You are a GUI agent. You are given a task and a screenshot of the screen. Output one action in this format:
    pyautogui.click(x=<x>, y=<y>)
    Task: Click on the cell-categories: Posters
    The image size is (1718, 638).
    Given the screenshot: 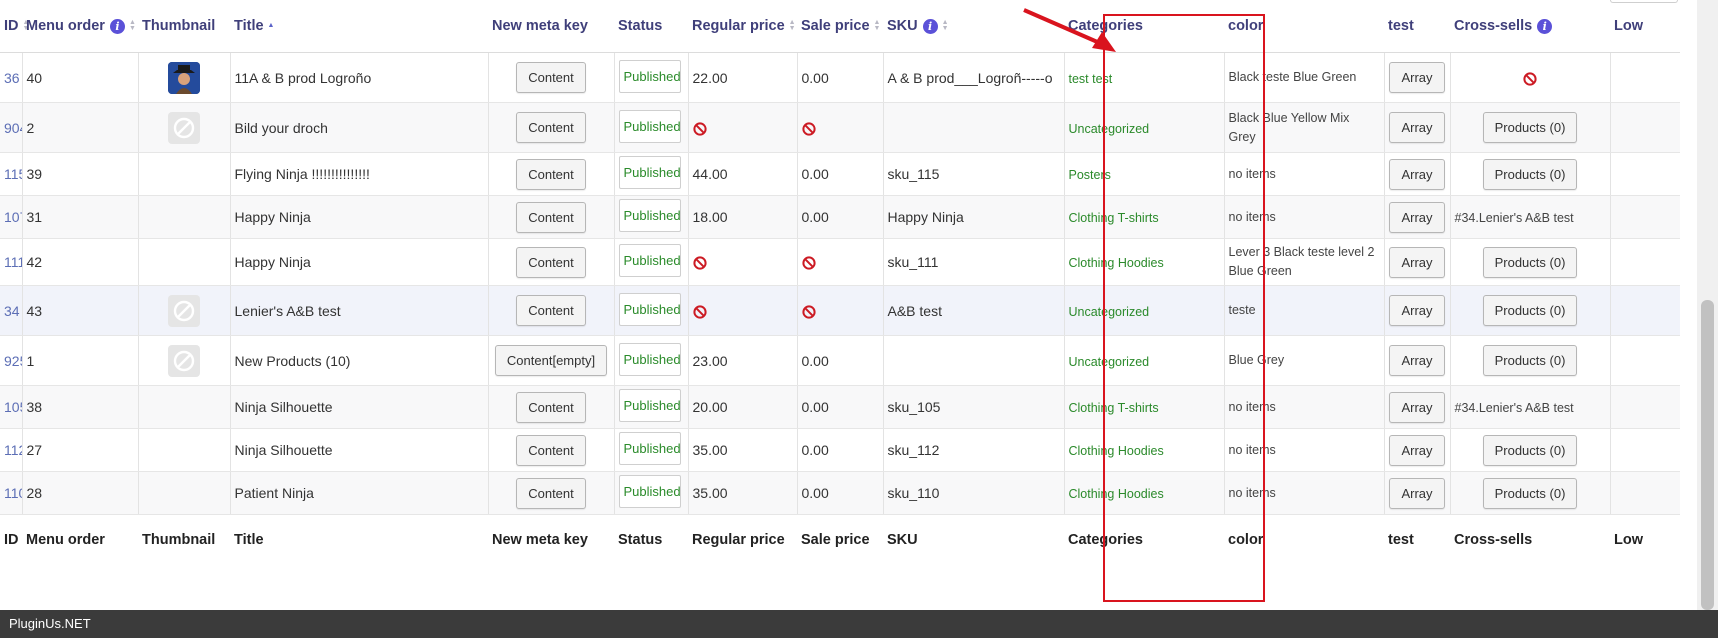 What is the action you would take?
    pyautogui.click(x=1144, y=174)
    